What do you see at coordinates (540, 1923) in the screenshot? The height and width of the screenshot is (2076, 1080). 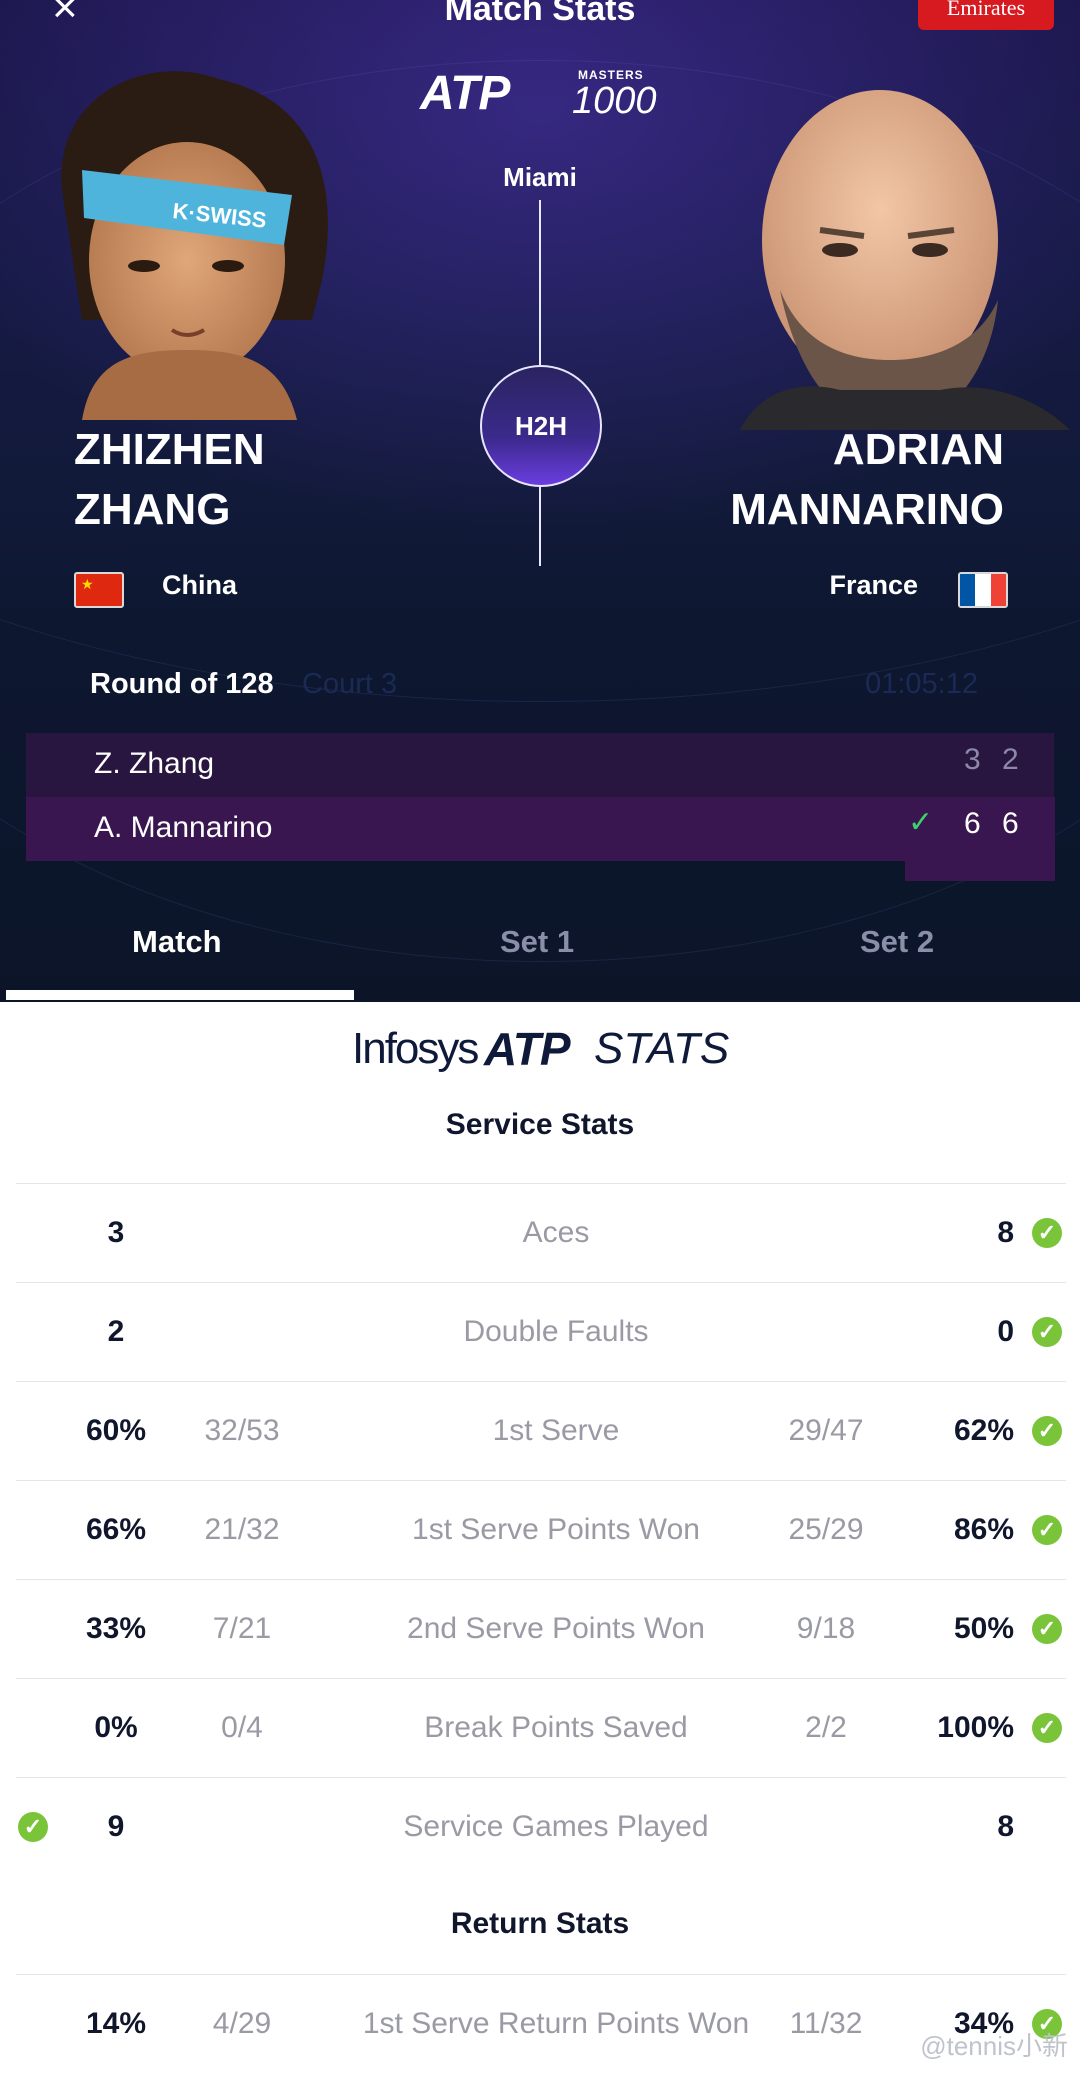 I see `return-stats-title: Return Stats` at bounding box center [540, 1923].